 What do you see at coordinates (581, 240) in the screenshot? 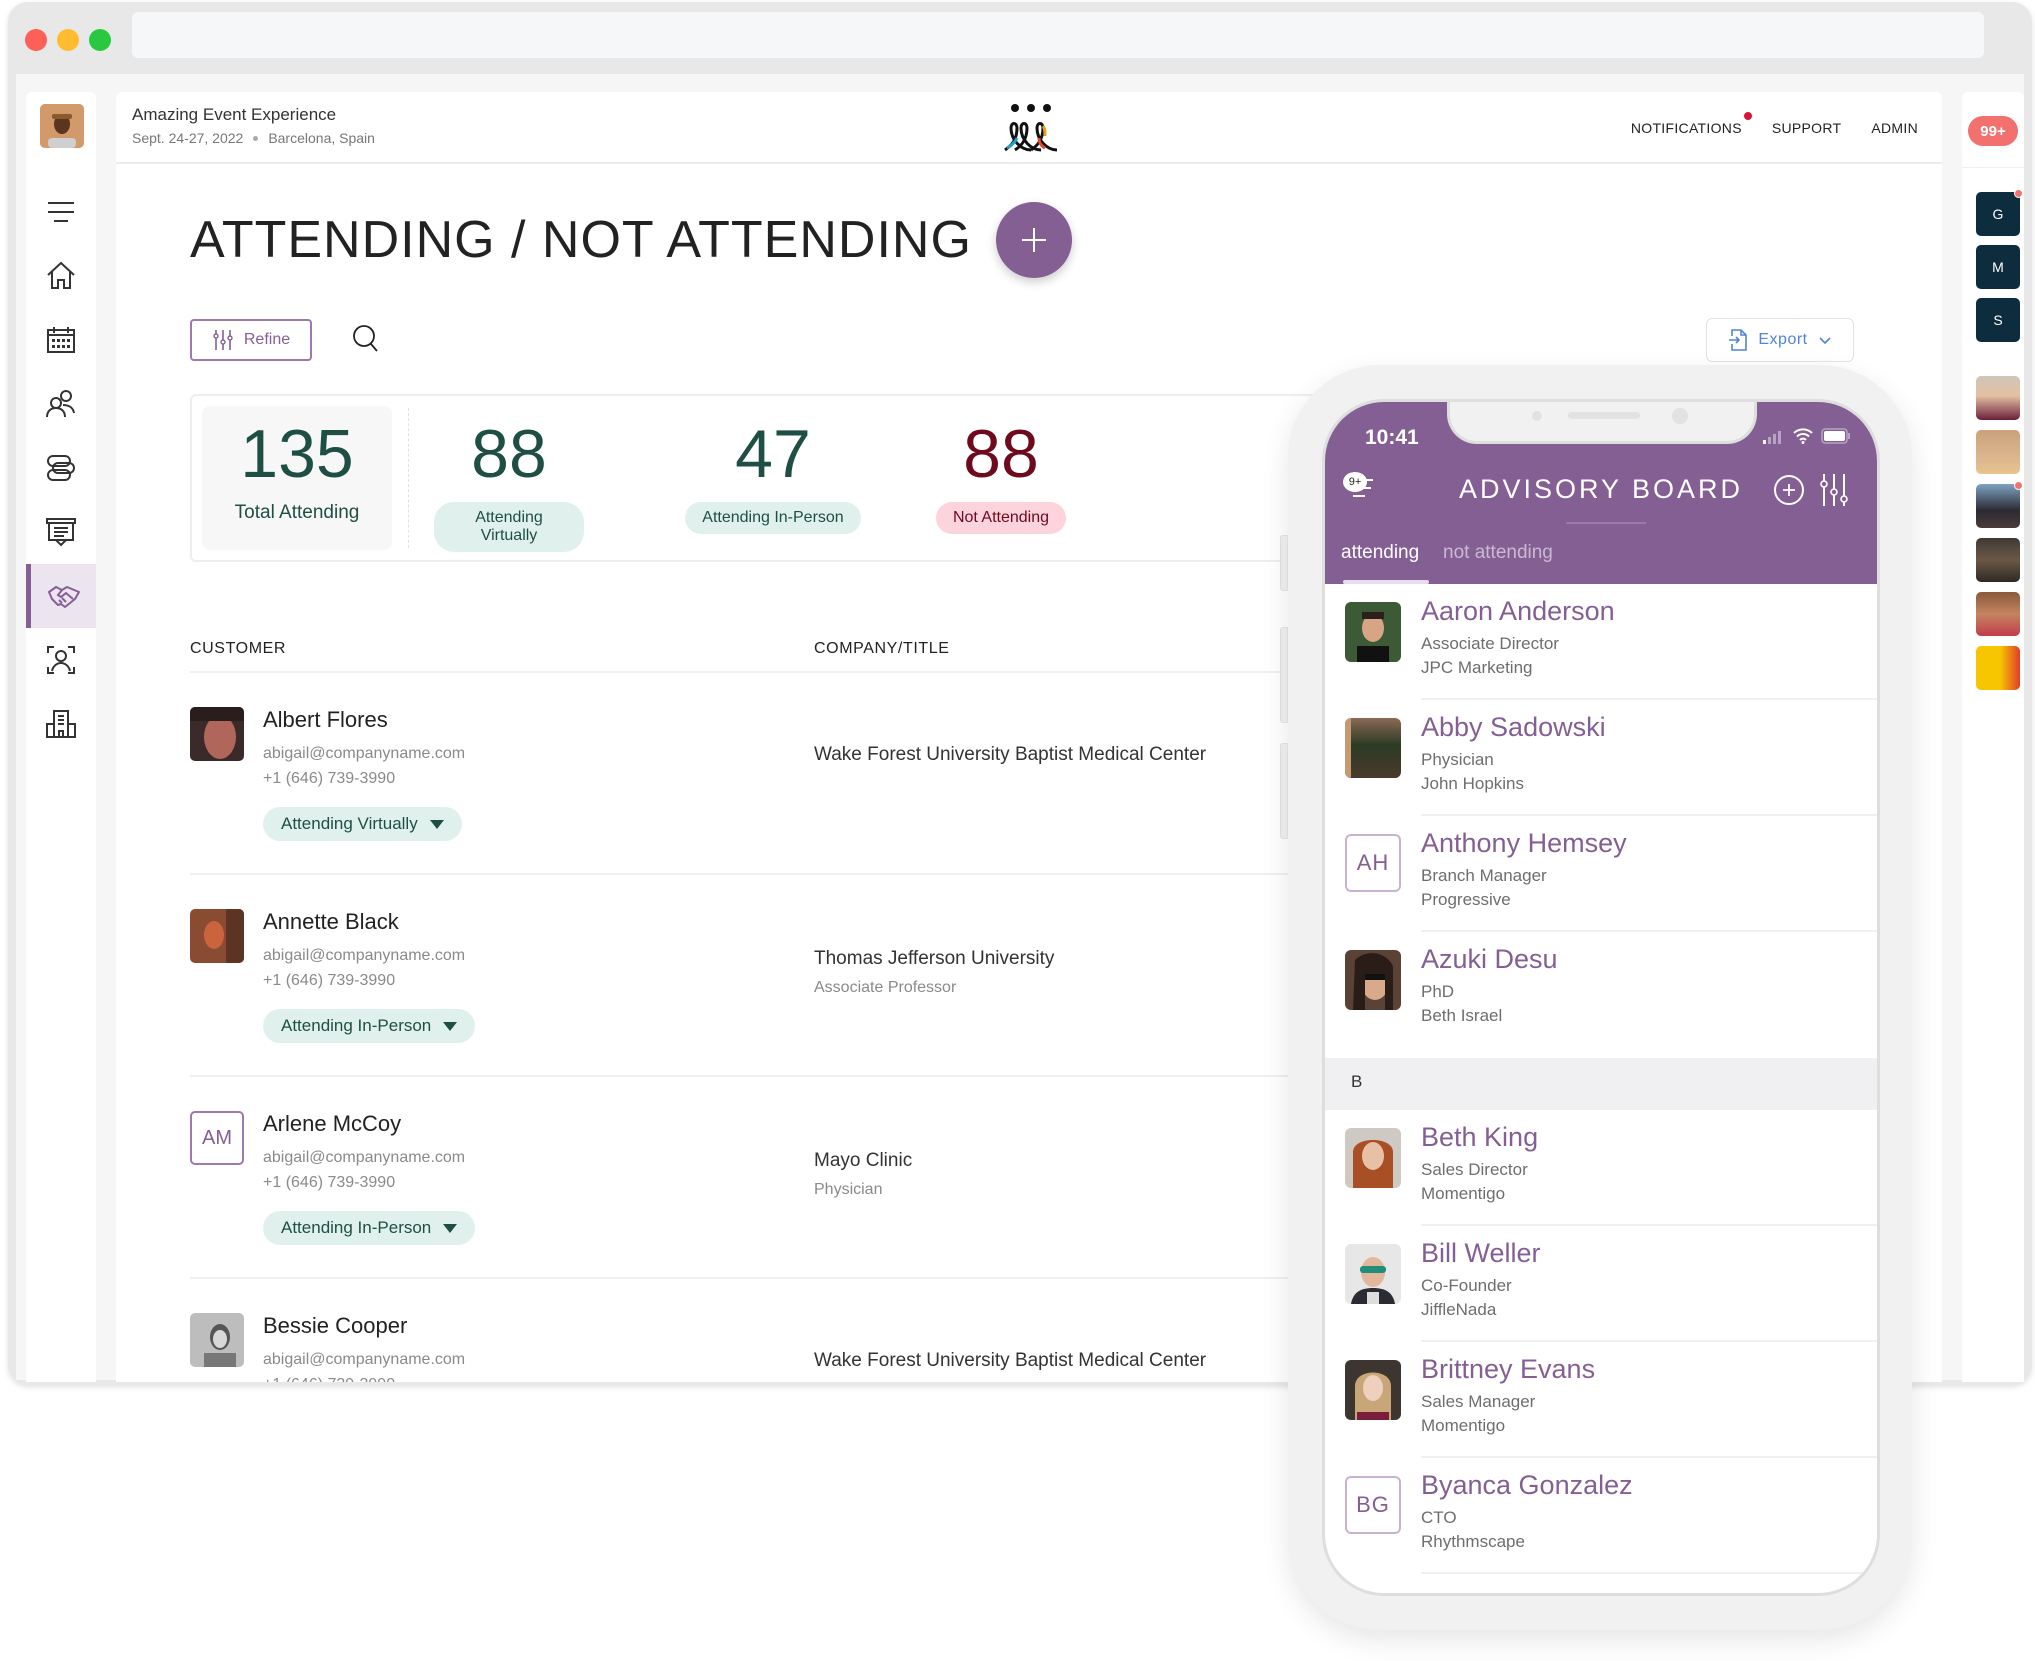
I see `page-title: ATTENDING / NOT ATTENDING` at bounding box center [581, 240].